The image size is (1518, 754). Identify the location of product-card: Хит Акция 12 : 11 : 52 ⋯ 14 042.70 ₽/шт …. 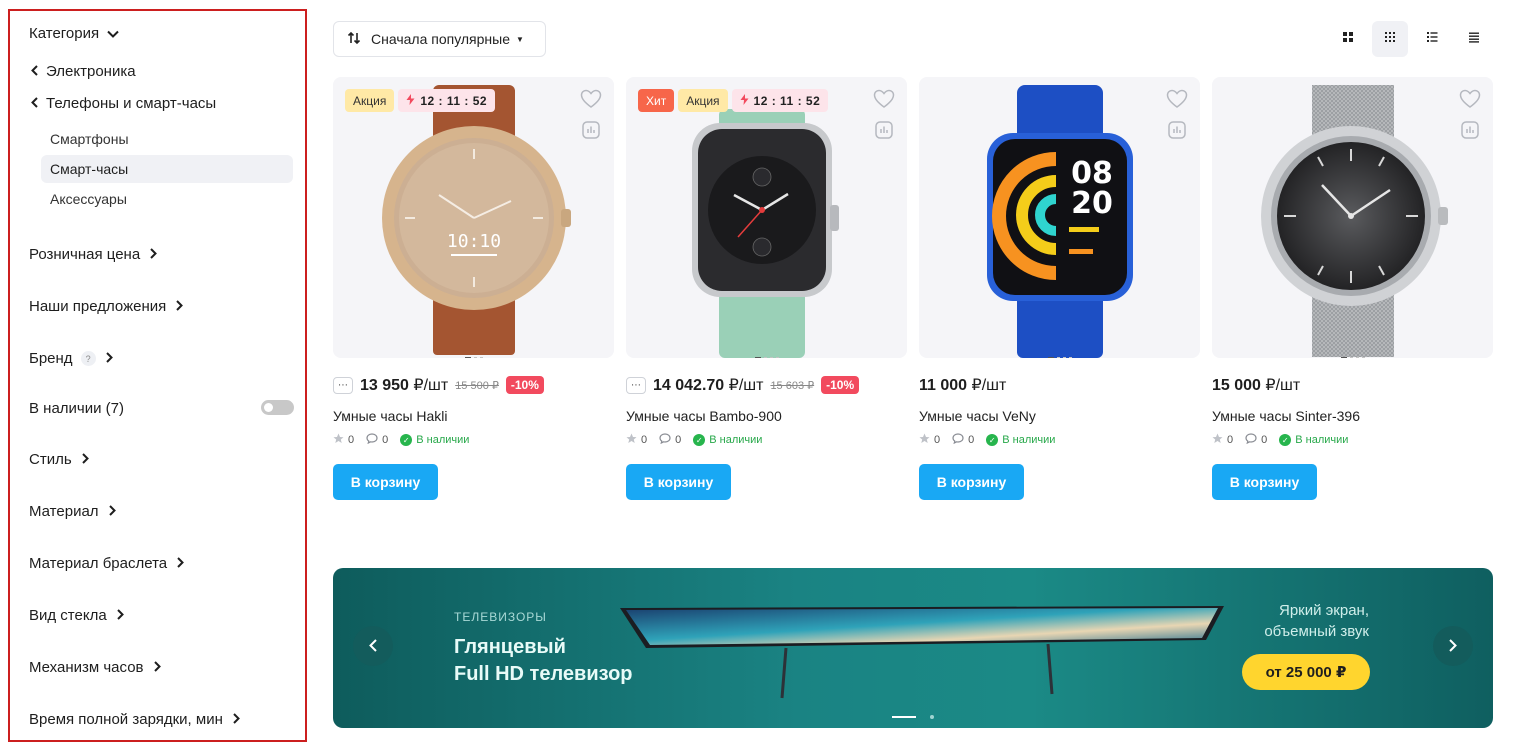
(766, 302).